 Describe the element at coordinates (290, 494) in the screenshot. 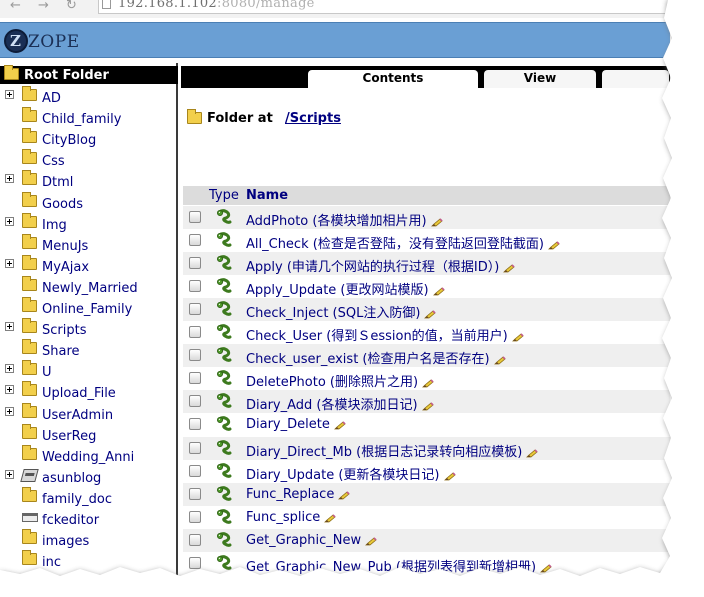

I see `script-name: Func_Replace` at that location.